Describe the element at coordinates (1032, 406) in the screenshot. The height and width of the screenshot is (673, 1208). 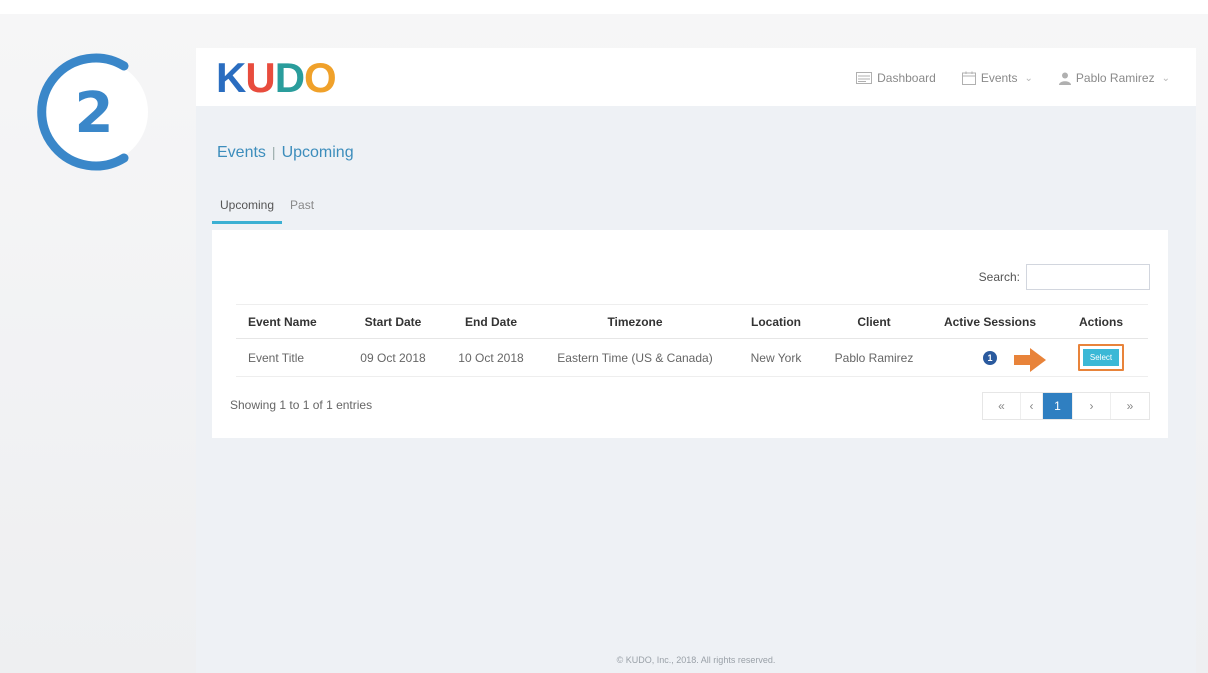
I see `pagination-prev-button: ‹` at that location.